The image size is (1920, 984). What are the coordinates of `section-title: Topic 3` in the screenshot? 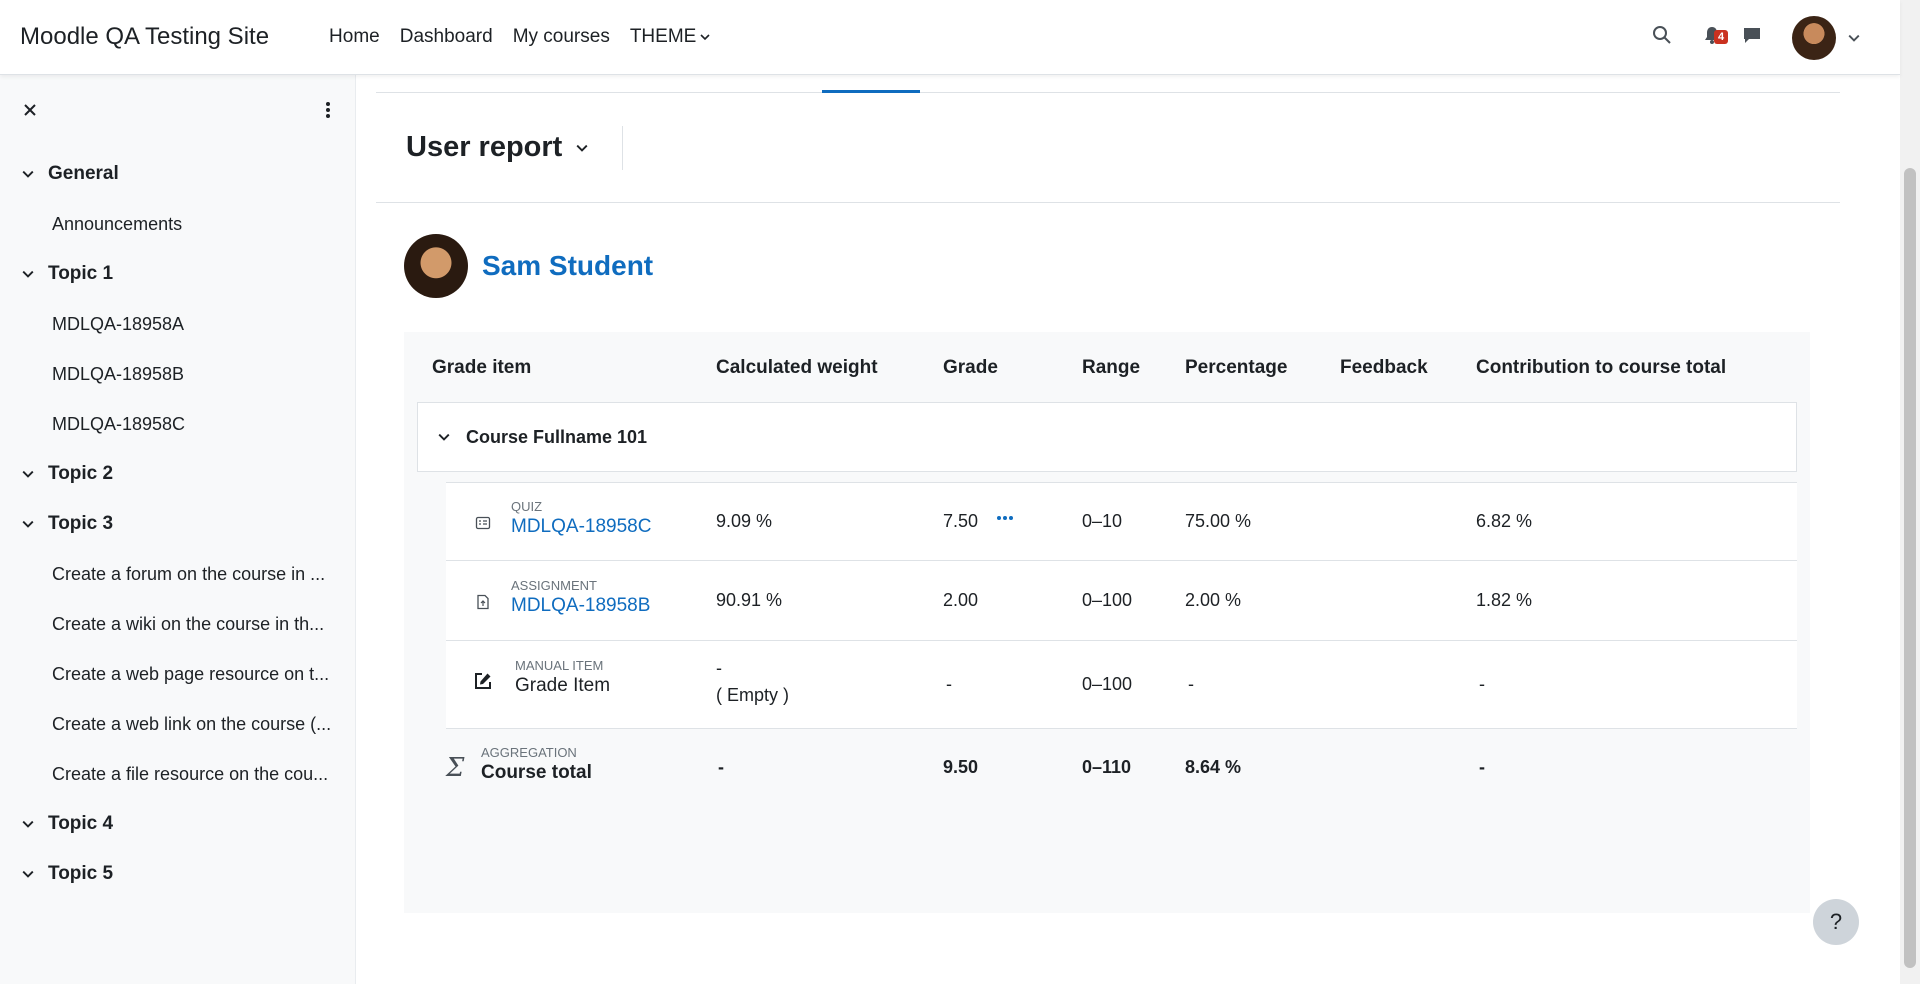 It's located at (81, 523).